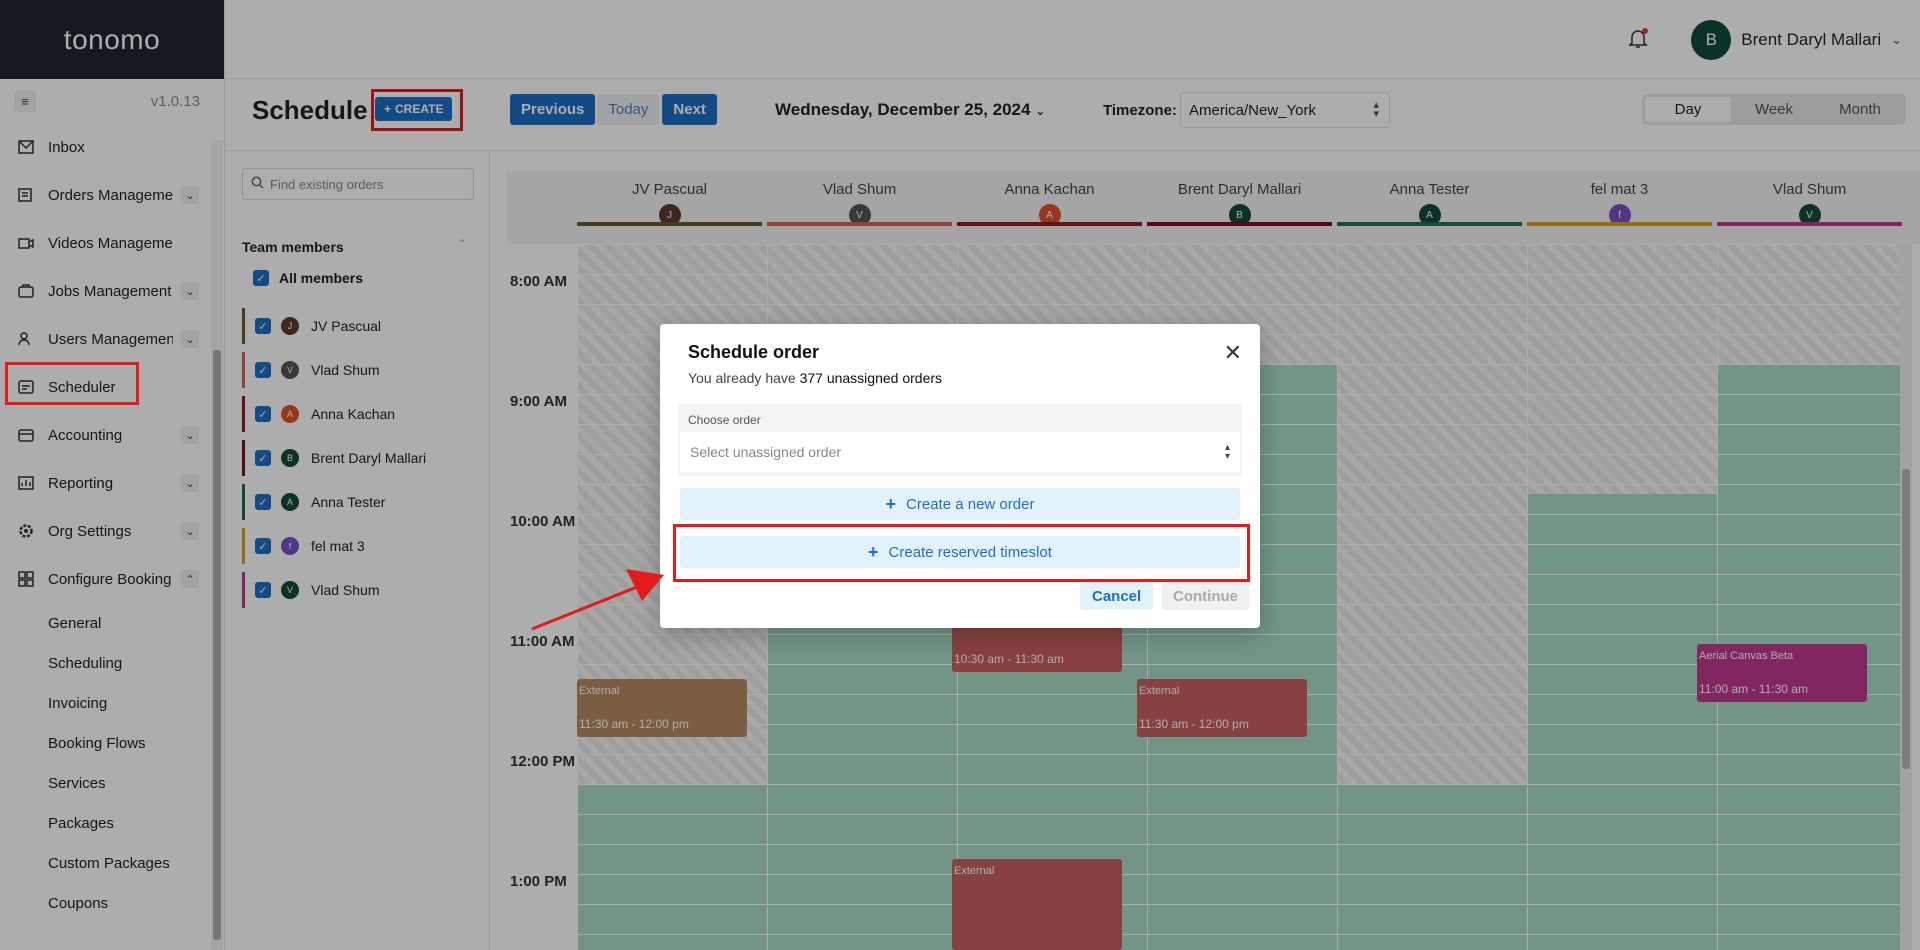  Describe the element at coordinates (970, 504) in the screenshot. I see `create-new-order-label: Create a new order` at that location.